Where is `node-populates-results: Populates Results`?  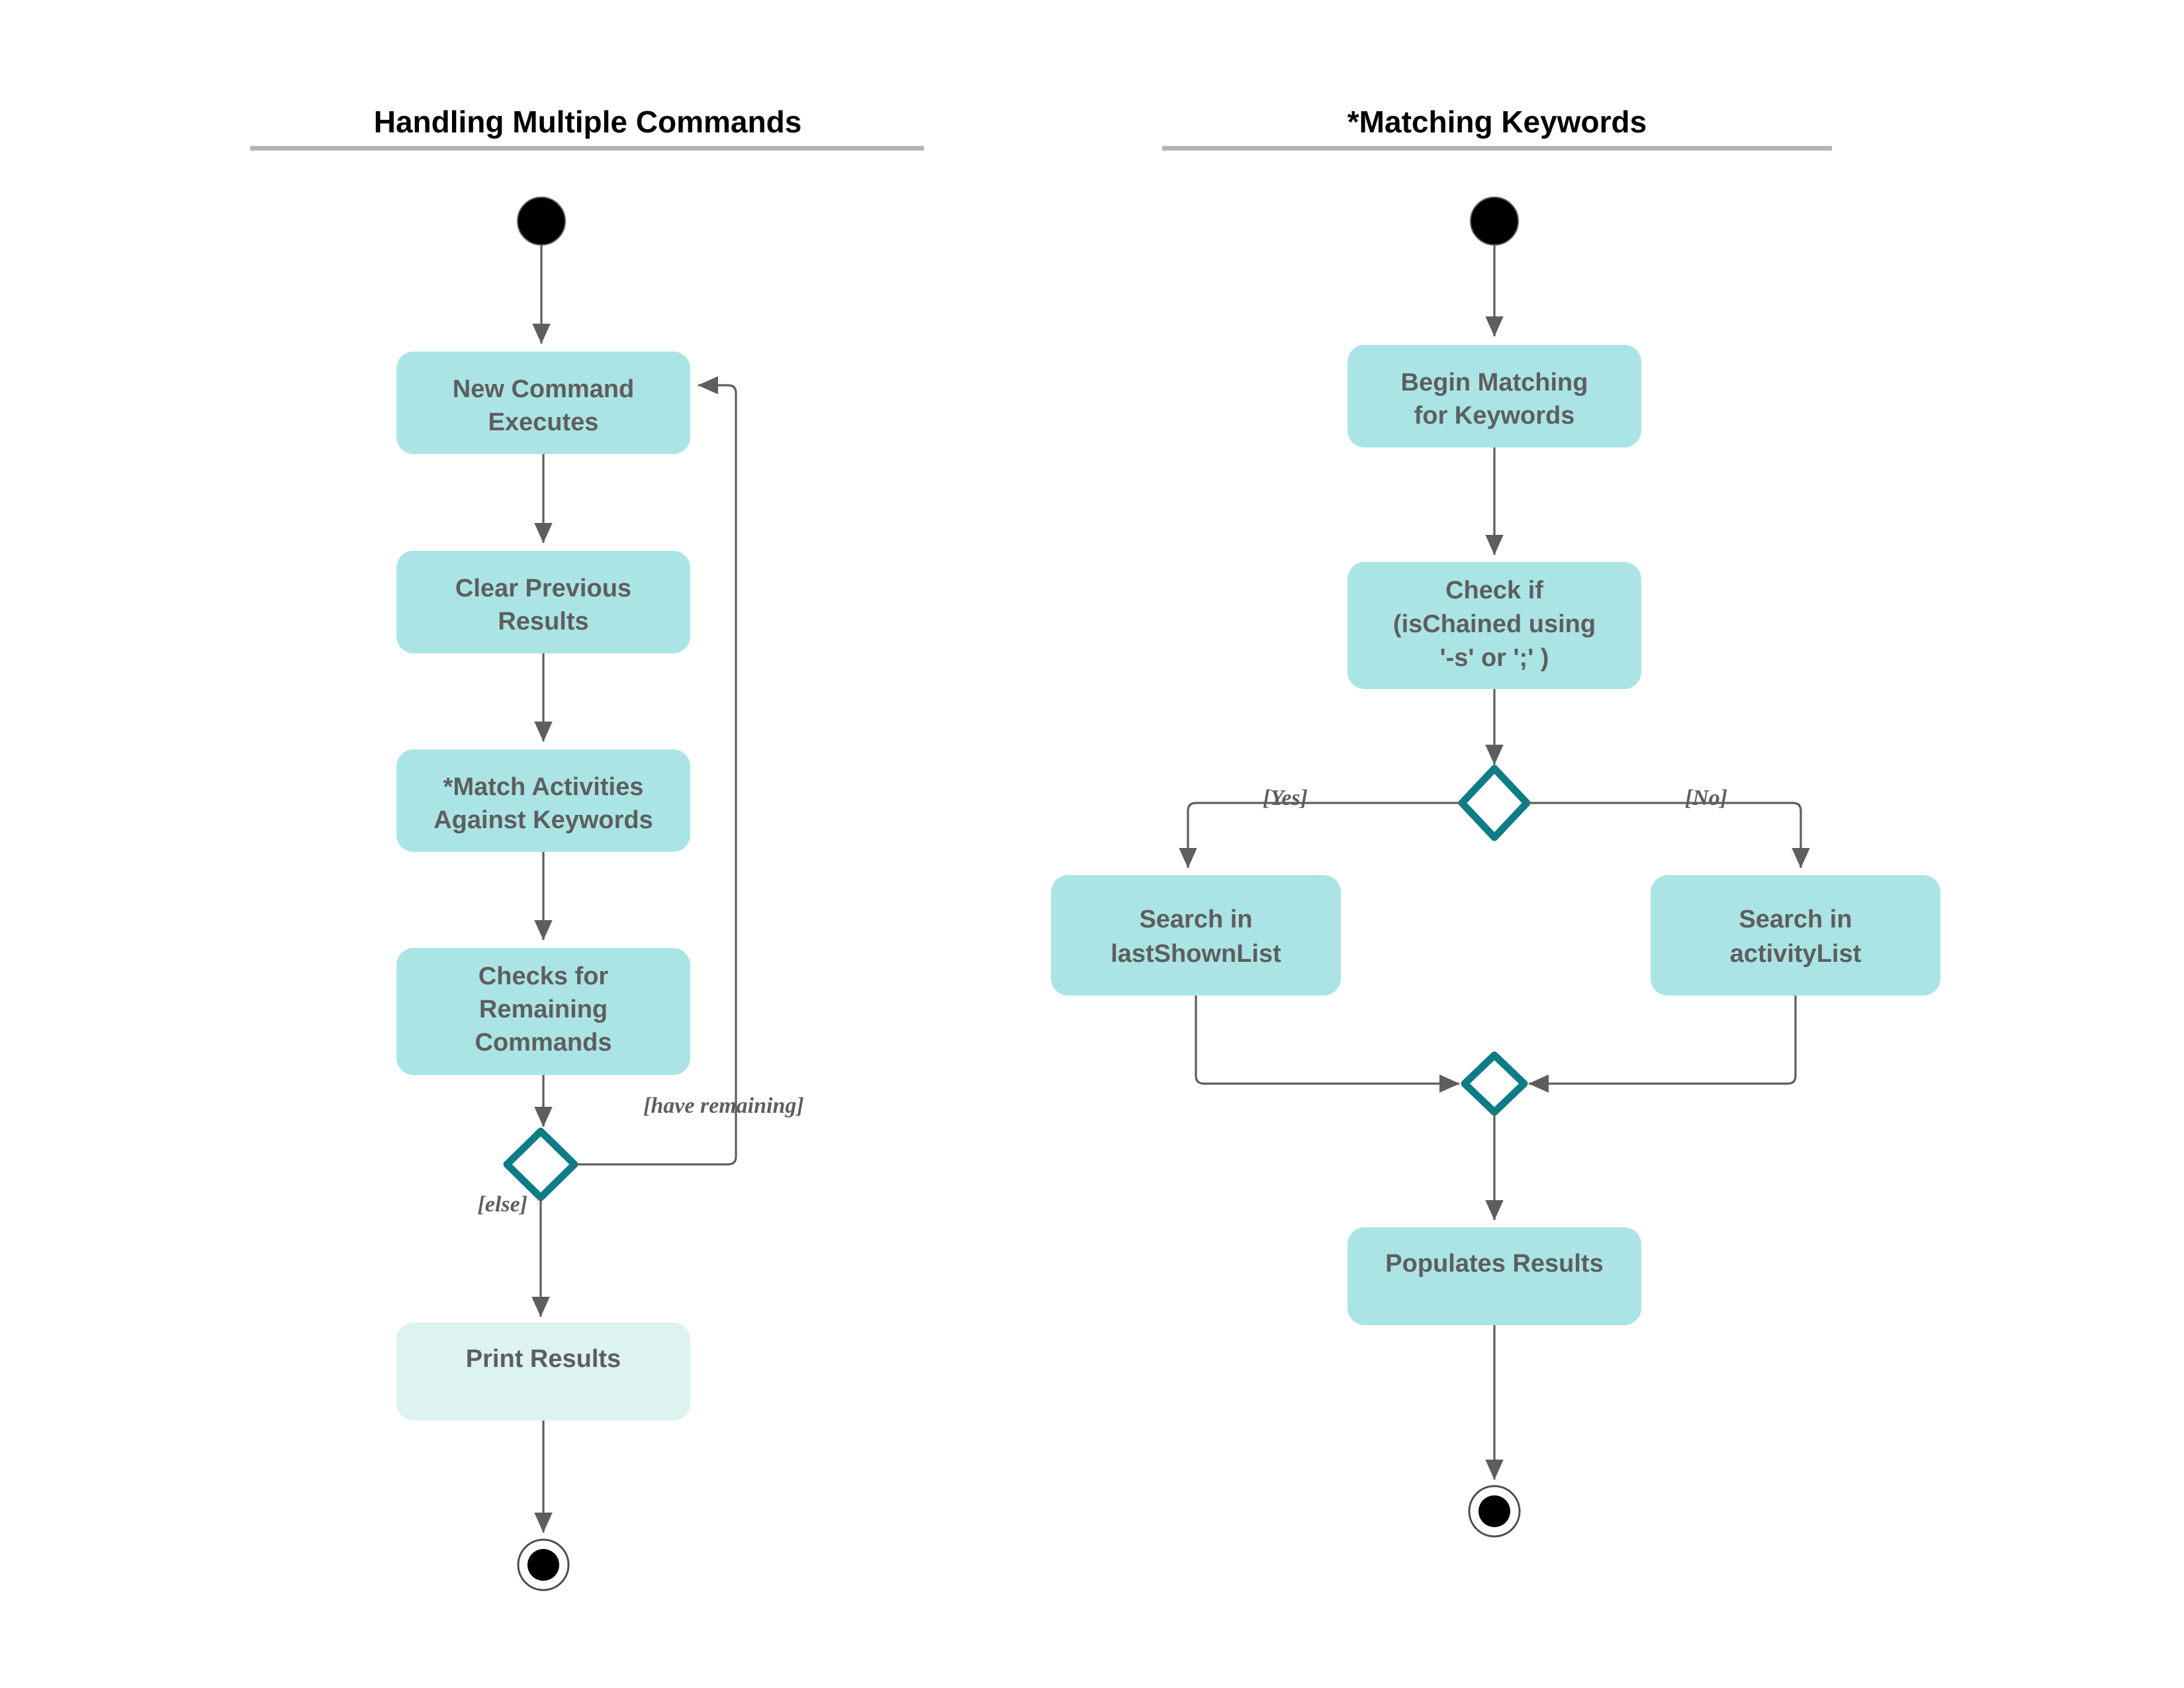 node-populates-results: Populates Results is located at coordinates (1494, 1276).